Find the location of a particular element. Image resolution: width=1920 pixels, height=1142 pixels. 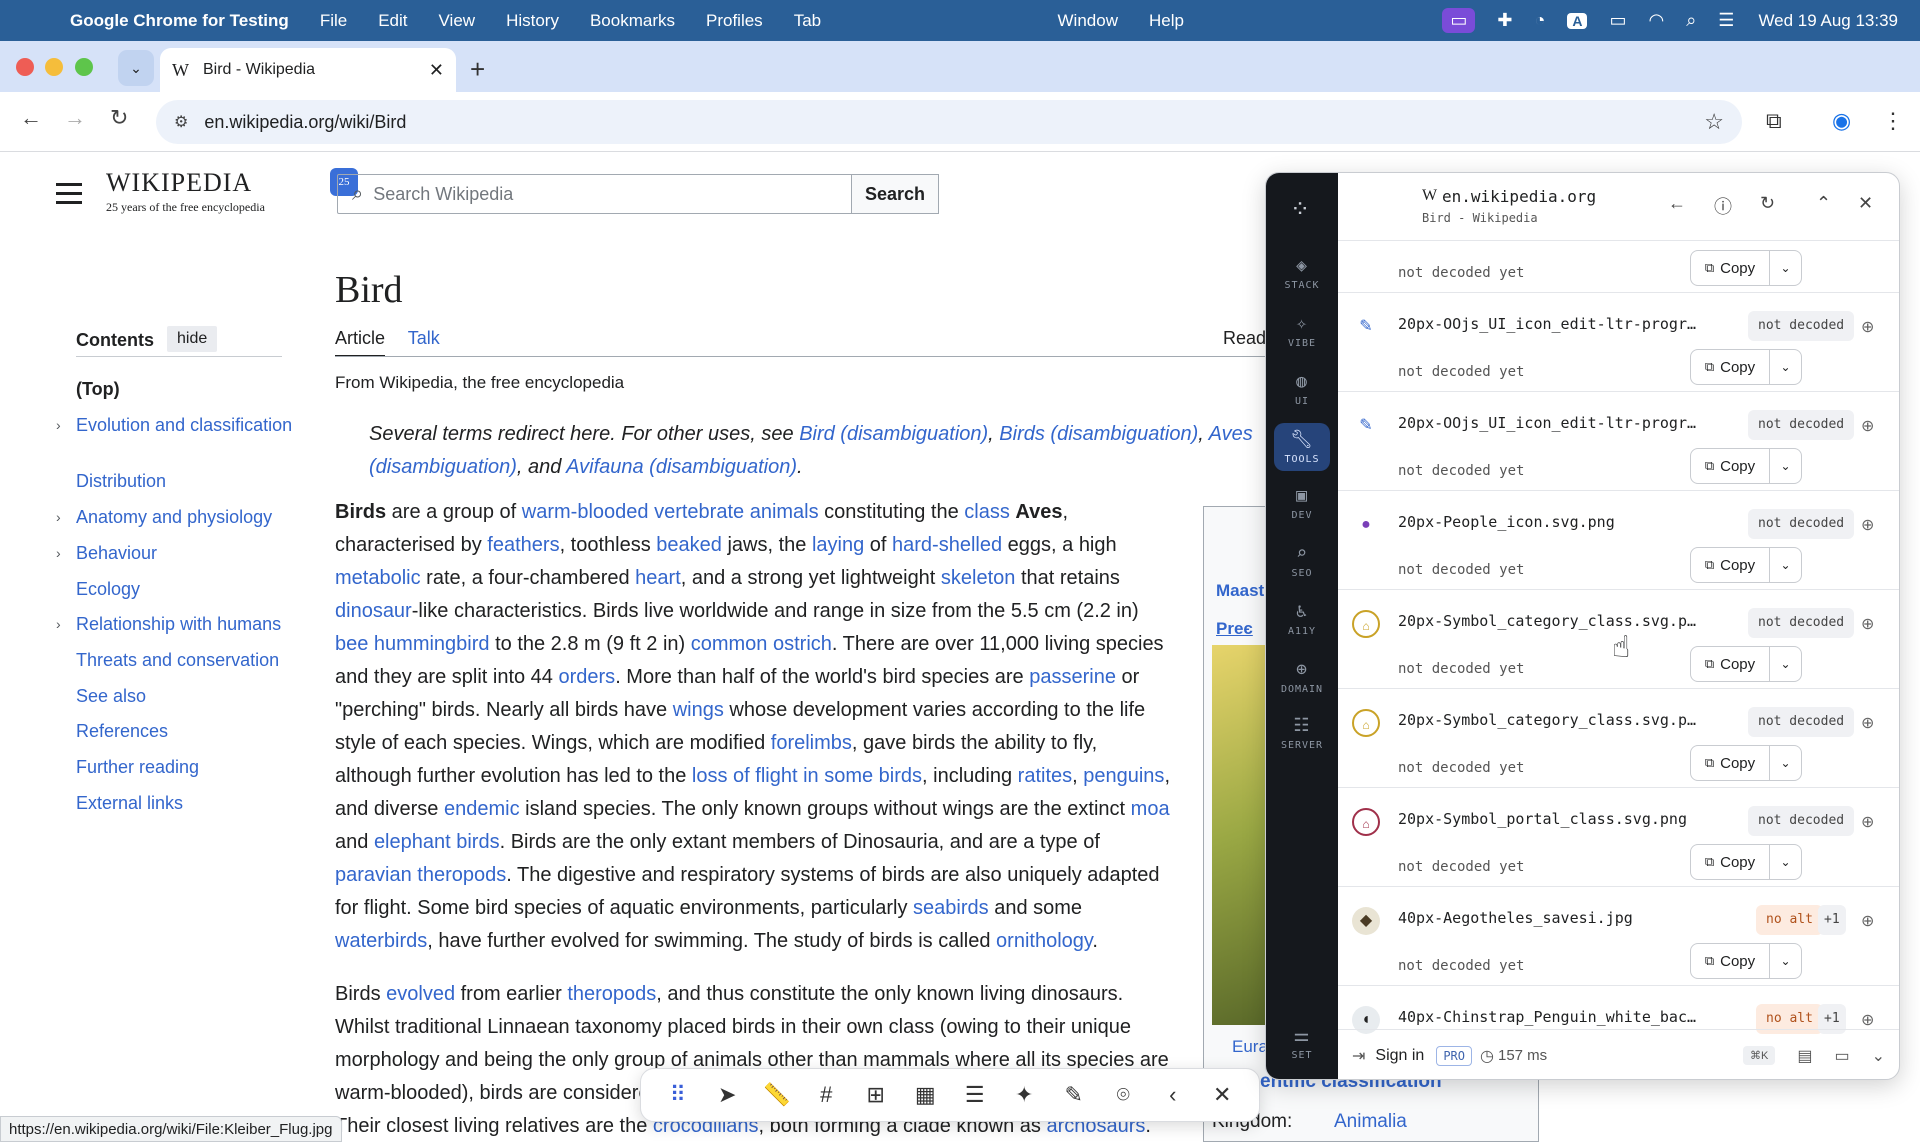

menu-file: File is located at coordinates (333, 21).